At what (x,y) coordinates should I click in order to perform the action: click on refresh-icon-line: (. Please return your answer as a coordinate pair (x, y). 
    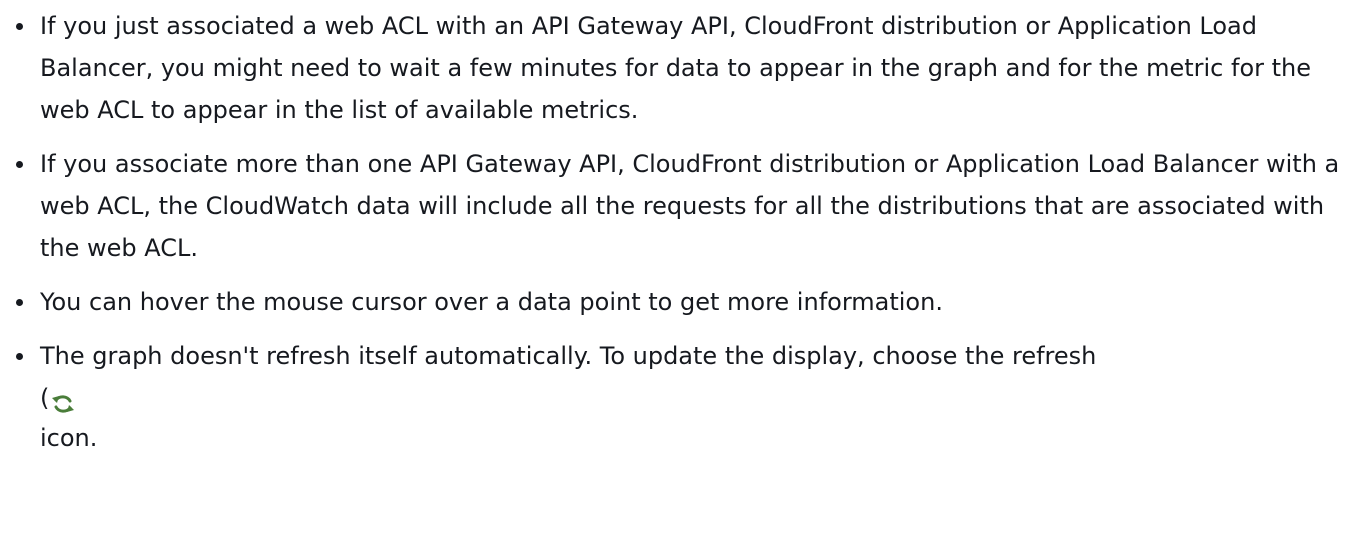
    Looking at the image, I should click on (690, 397).